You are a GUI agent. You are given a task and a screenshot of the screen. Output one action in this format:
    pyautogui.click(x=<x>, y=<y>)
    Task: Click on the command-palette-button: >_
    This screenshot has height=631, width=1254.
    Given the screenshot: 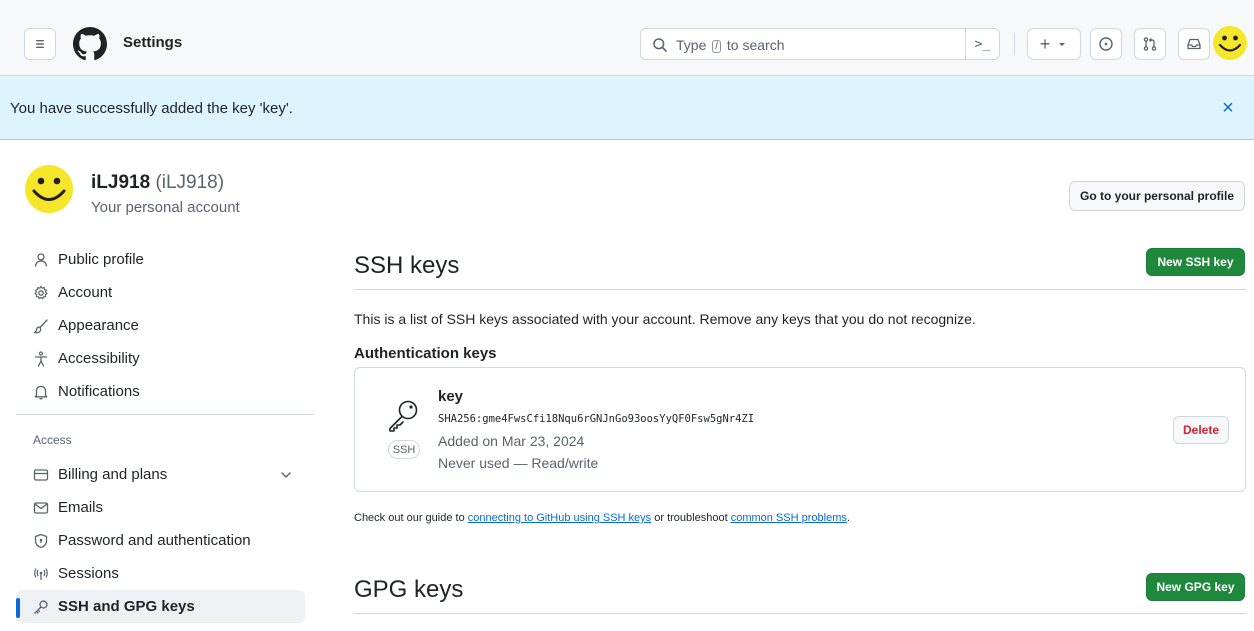 What is the action you would take?
    pyautogui.click(x=982, y=44)
    